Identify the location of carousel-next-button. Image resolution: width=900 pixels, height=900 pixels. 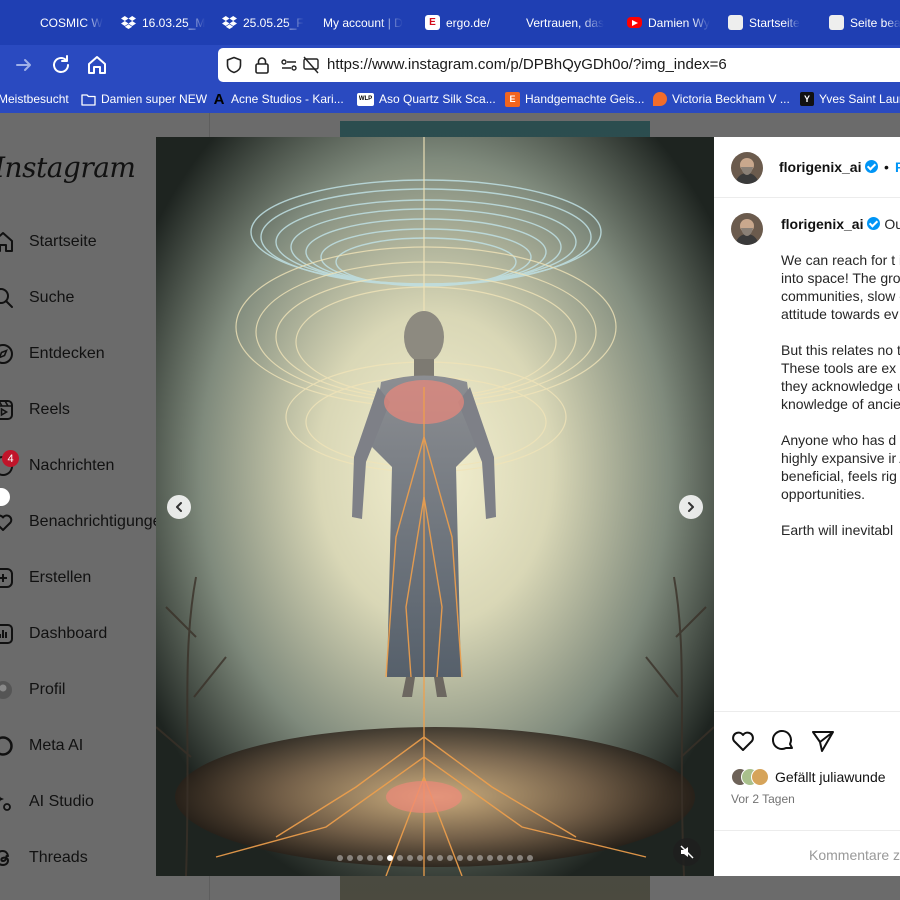
(691, 507).